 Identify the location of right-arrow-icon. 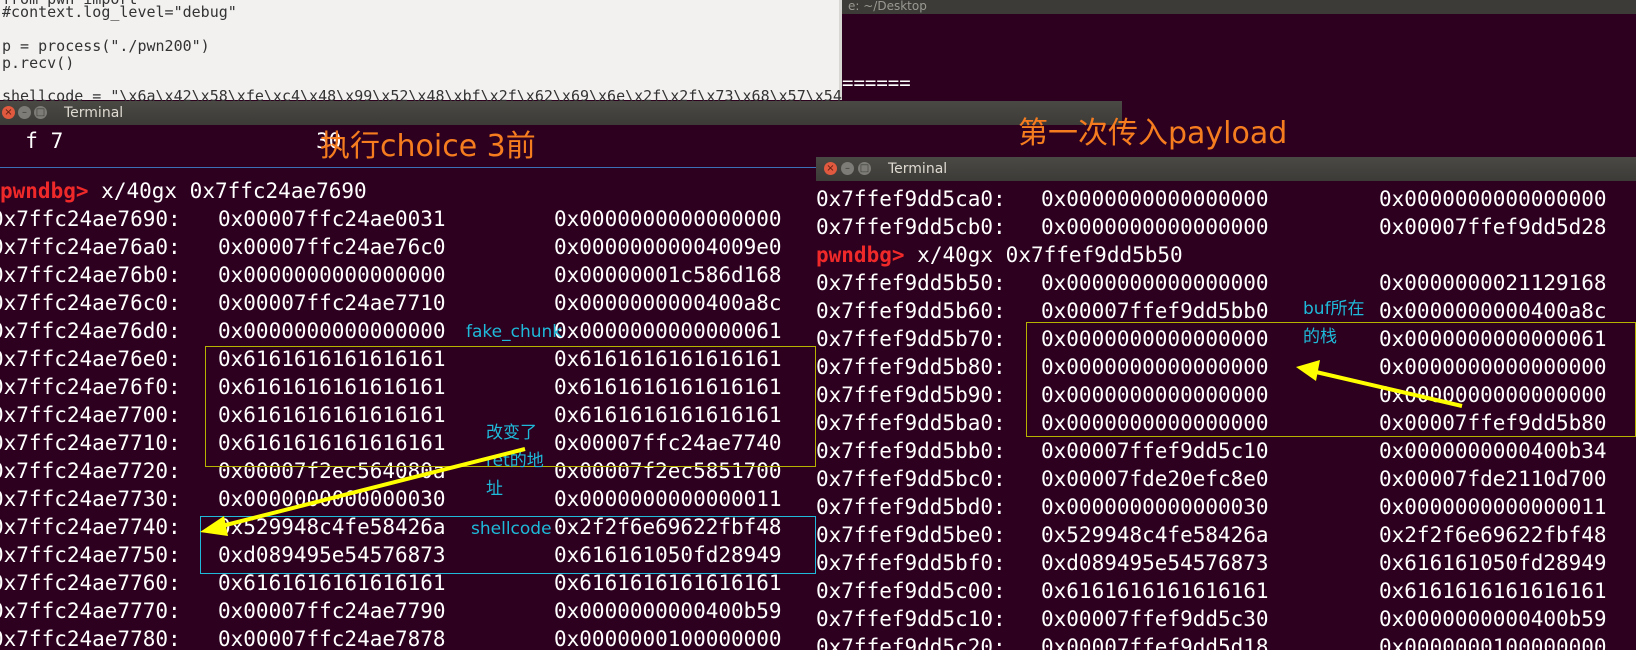
(1379, 384).